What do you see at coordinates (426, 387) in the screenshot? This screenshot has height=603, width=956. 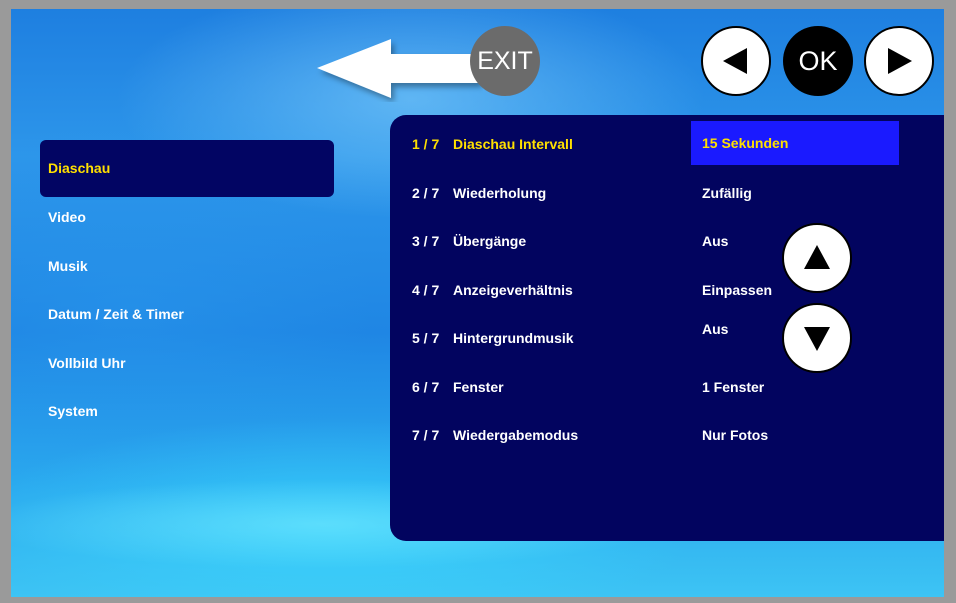 I see `setting-index: 6 / 7` at bounding box center [426, 387].